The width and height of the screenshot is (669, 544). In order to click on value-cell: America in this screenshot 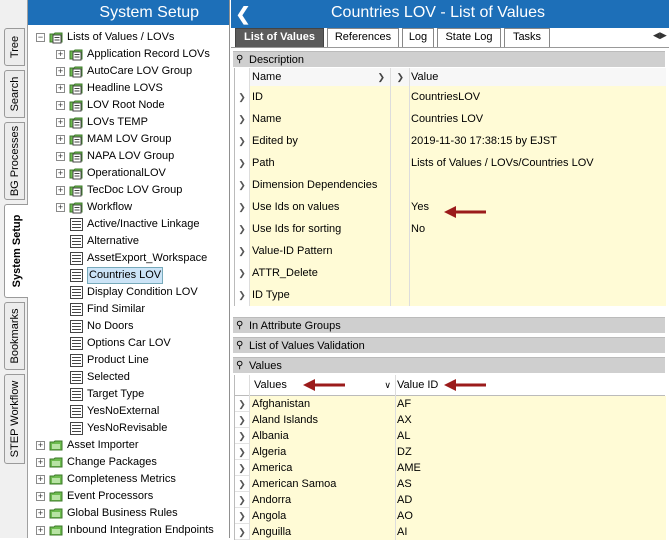, I will do `click(322, 468)`.